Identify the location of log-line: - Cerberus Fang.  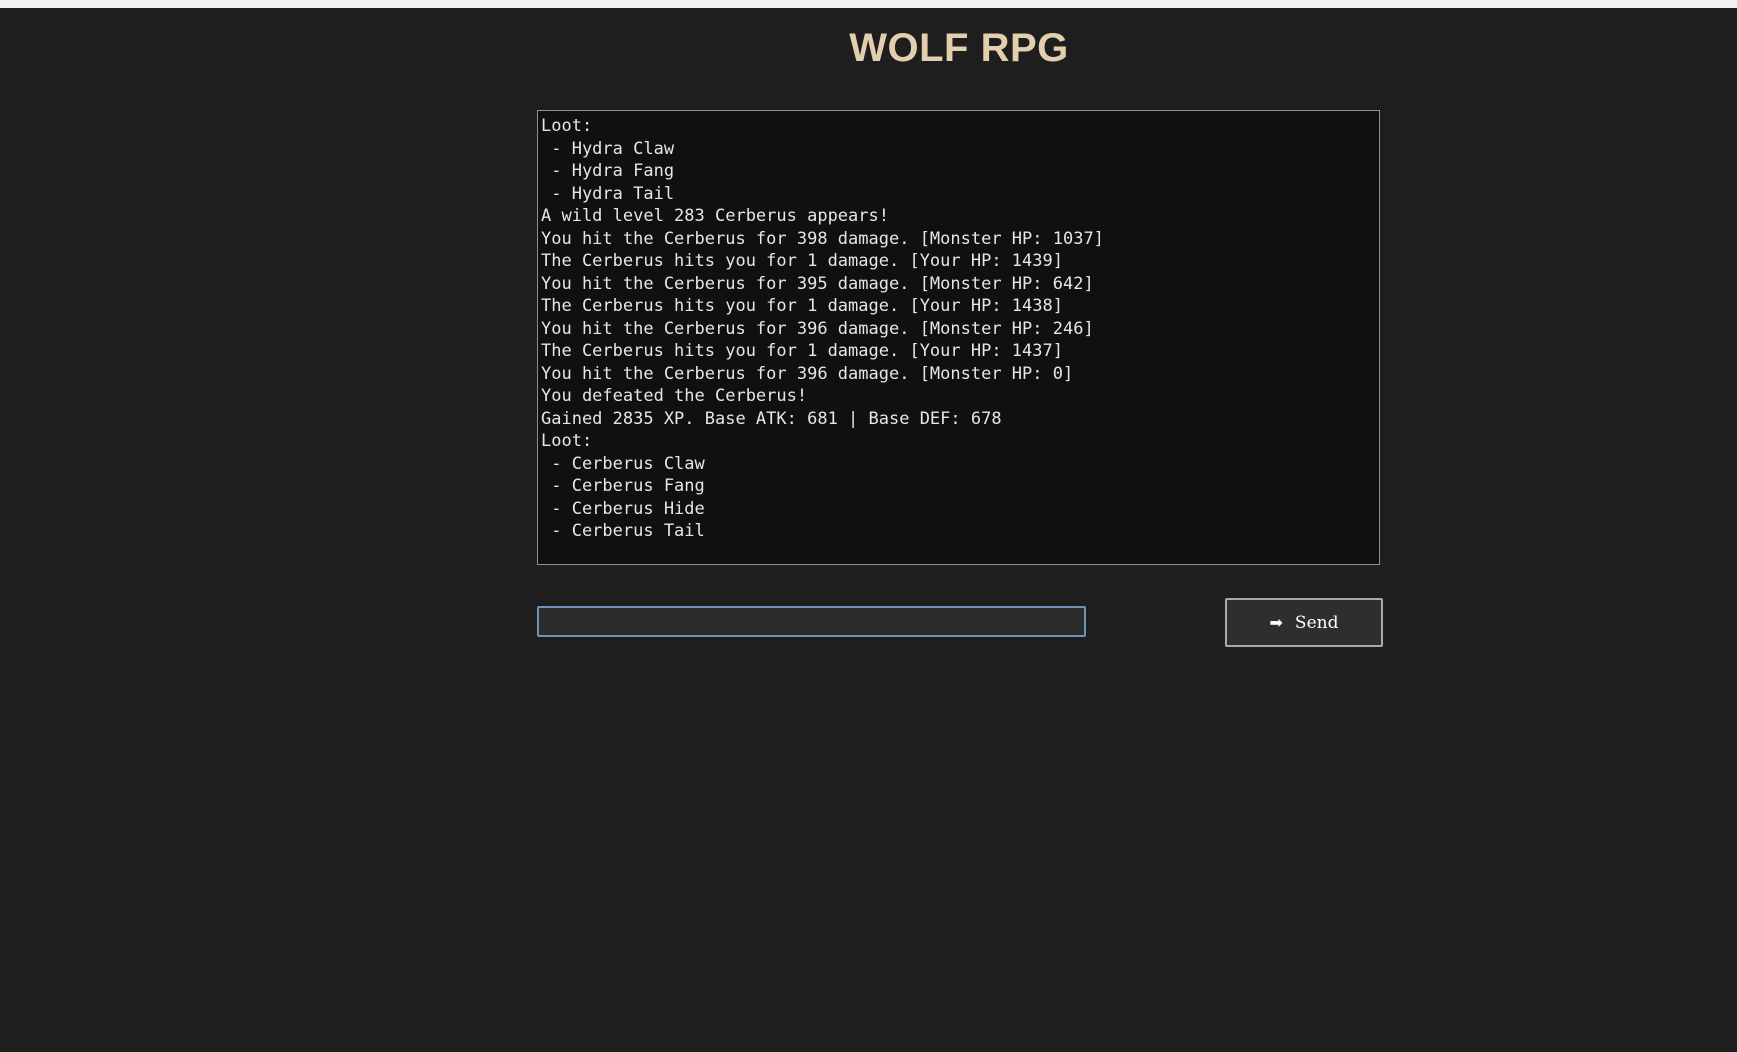
(623, 486).